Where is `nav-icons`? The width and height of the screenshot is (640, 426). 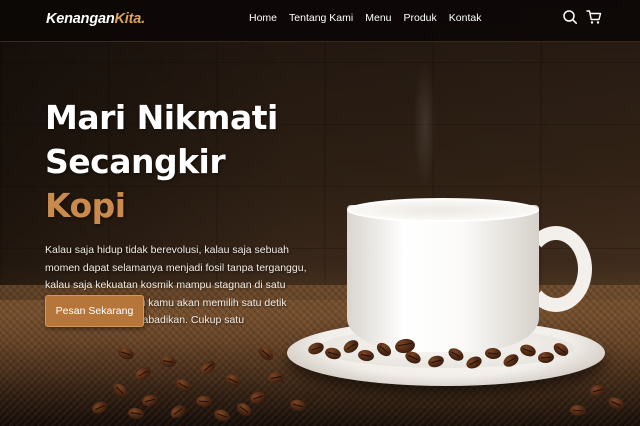
nav-icons is located at coordinates (582, 17).